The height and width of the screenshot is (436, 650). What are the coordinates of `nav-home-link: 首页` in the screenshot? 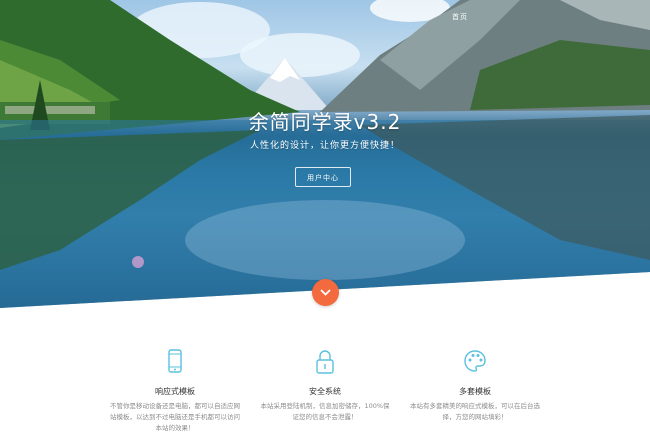 It's located at (460, 17).